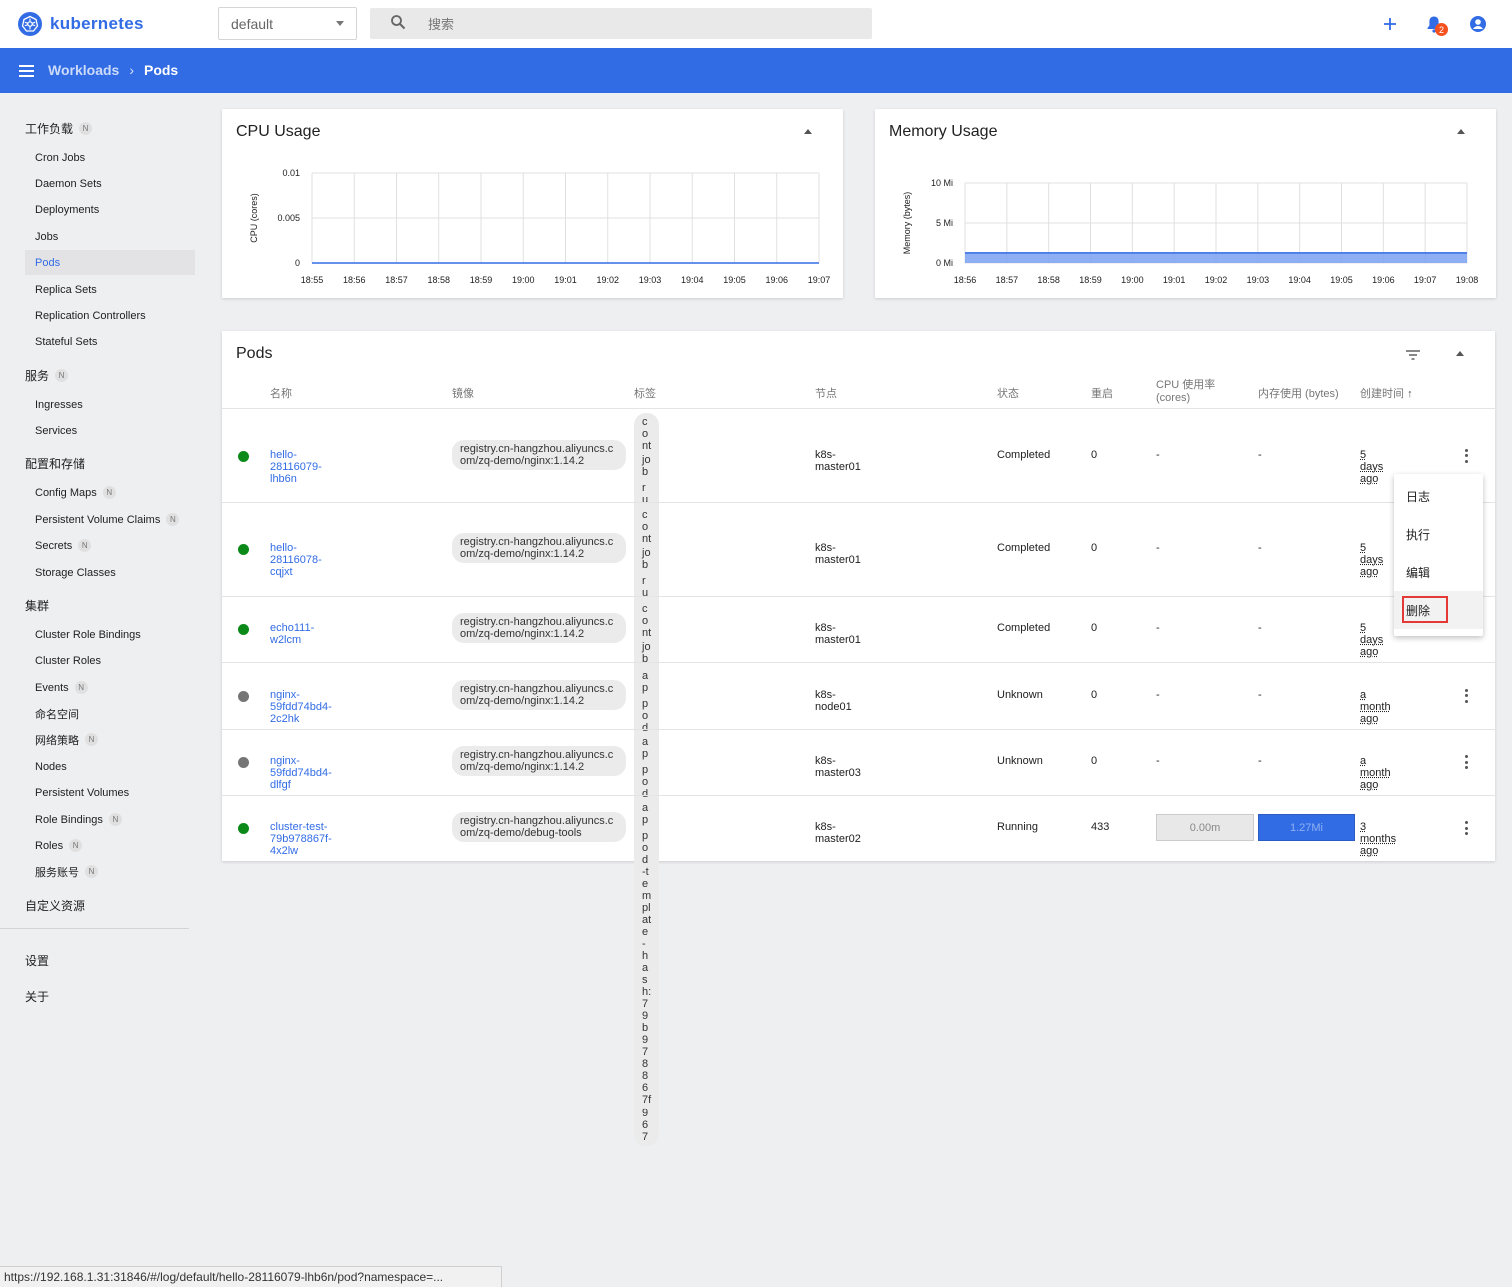  Describe the element at coordinates (131, 70) in the screenshot. I see `chevron-right-icon: ›` at that location.